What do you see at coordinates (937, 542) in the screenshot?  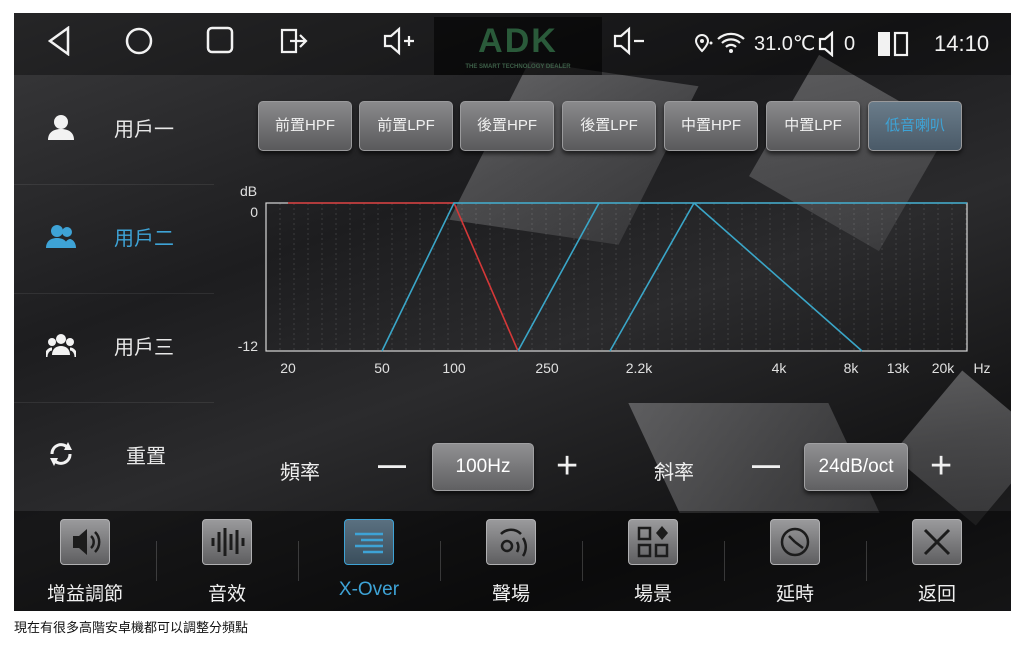 I see `back-x-icon` at bounding box center [937, 542].